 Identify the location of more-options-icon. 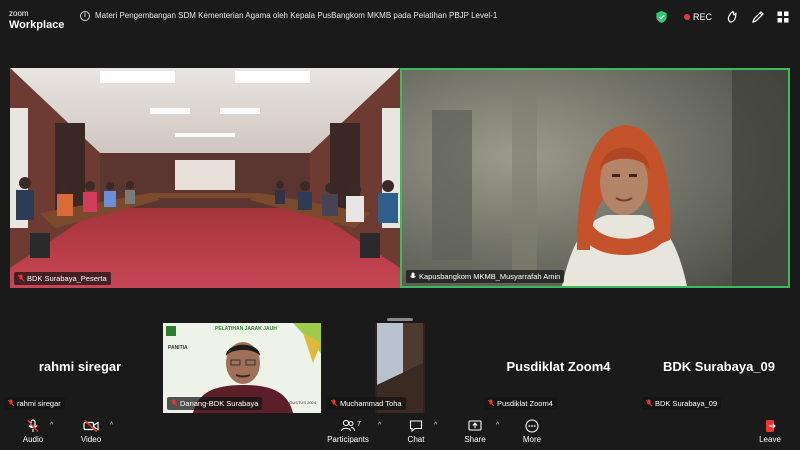
(532, 426).